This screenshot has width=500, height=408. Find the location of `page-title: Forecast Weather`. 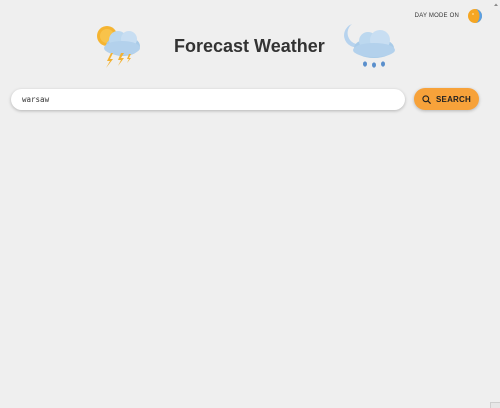

page-title: Forecast Weather is located at coordinates (249, 46).